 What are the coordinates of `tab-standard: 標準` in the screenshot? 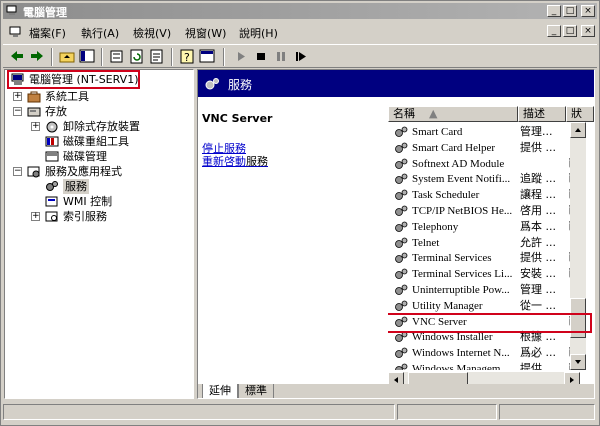 It's located at (256, 391).